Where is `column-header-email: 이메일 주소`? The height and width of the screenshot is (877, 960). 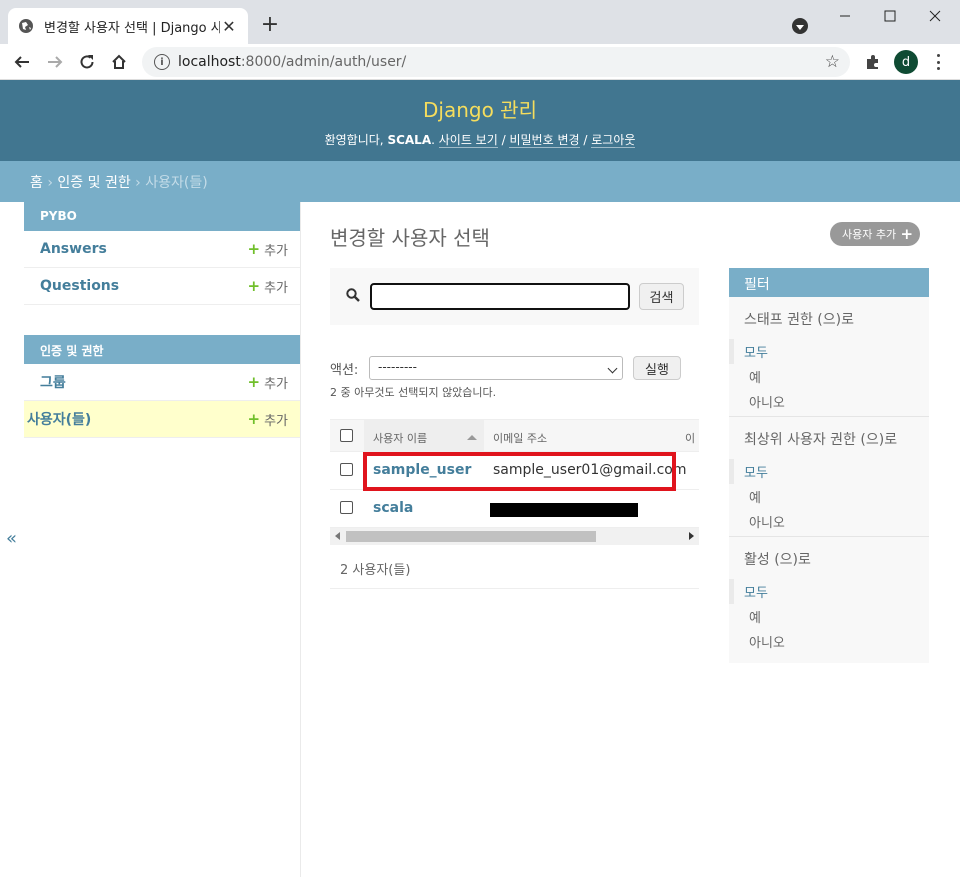
column-header-email: 이메일 주소 is located at coordinates (520, 438).